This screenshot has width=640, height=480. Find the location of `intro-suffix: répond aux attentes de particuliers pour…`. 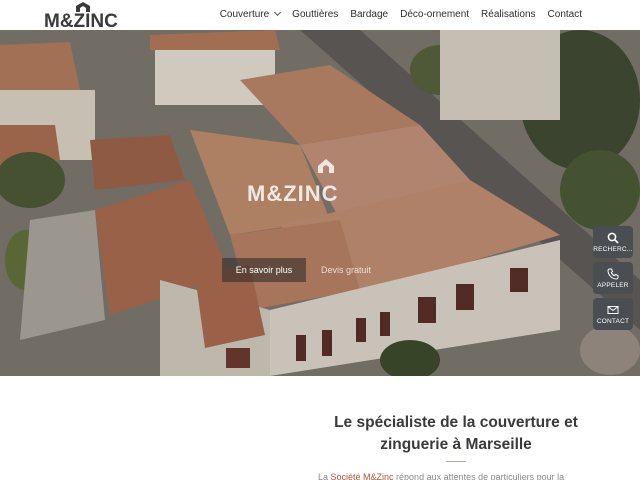

intro-suffix: répond aux attentes de particuliers pour… is located at coordinates (479, 476).